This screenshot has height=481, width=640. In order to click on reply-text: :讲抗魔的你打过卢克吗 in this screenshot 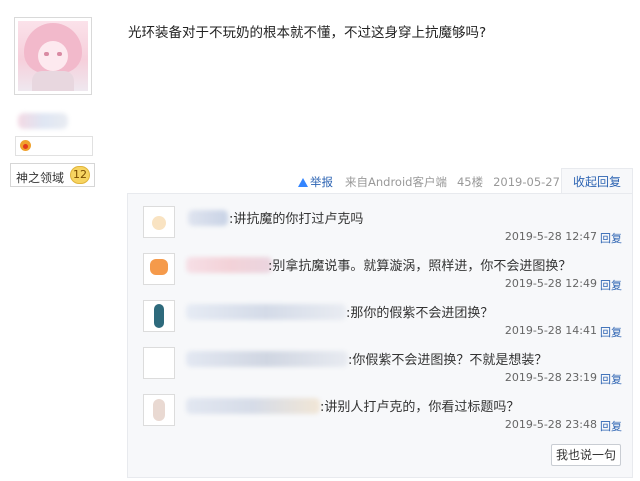, I will do `click(296, 219)`.